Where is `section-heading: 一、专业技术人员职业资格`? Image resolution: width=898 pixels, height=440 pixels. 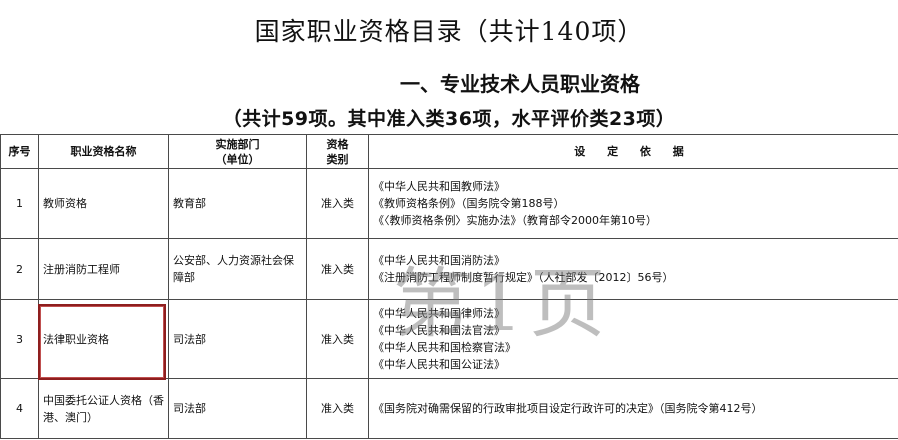 section-heading: 一、专业技术人员职业资格 is located at coordinates (520, 84).